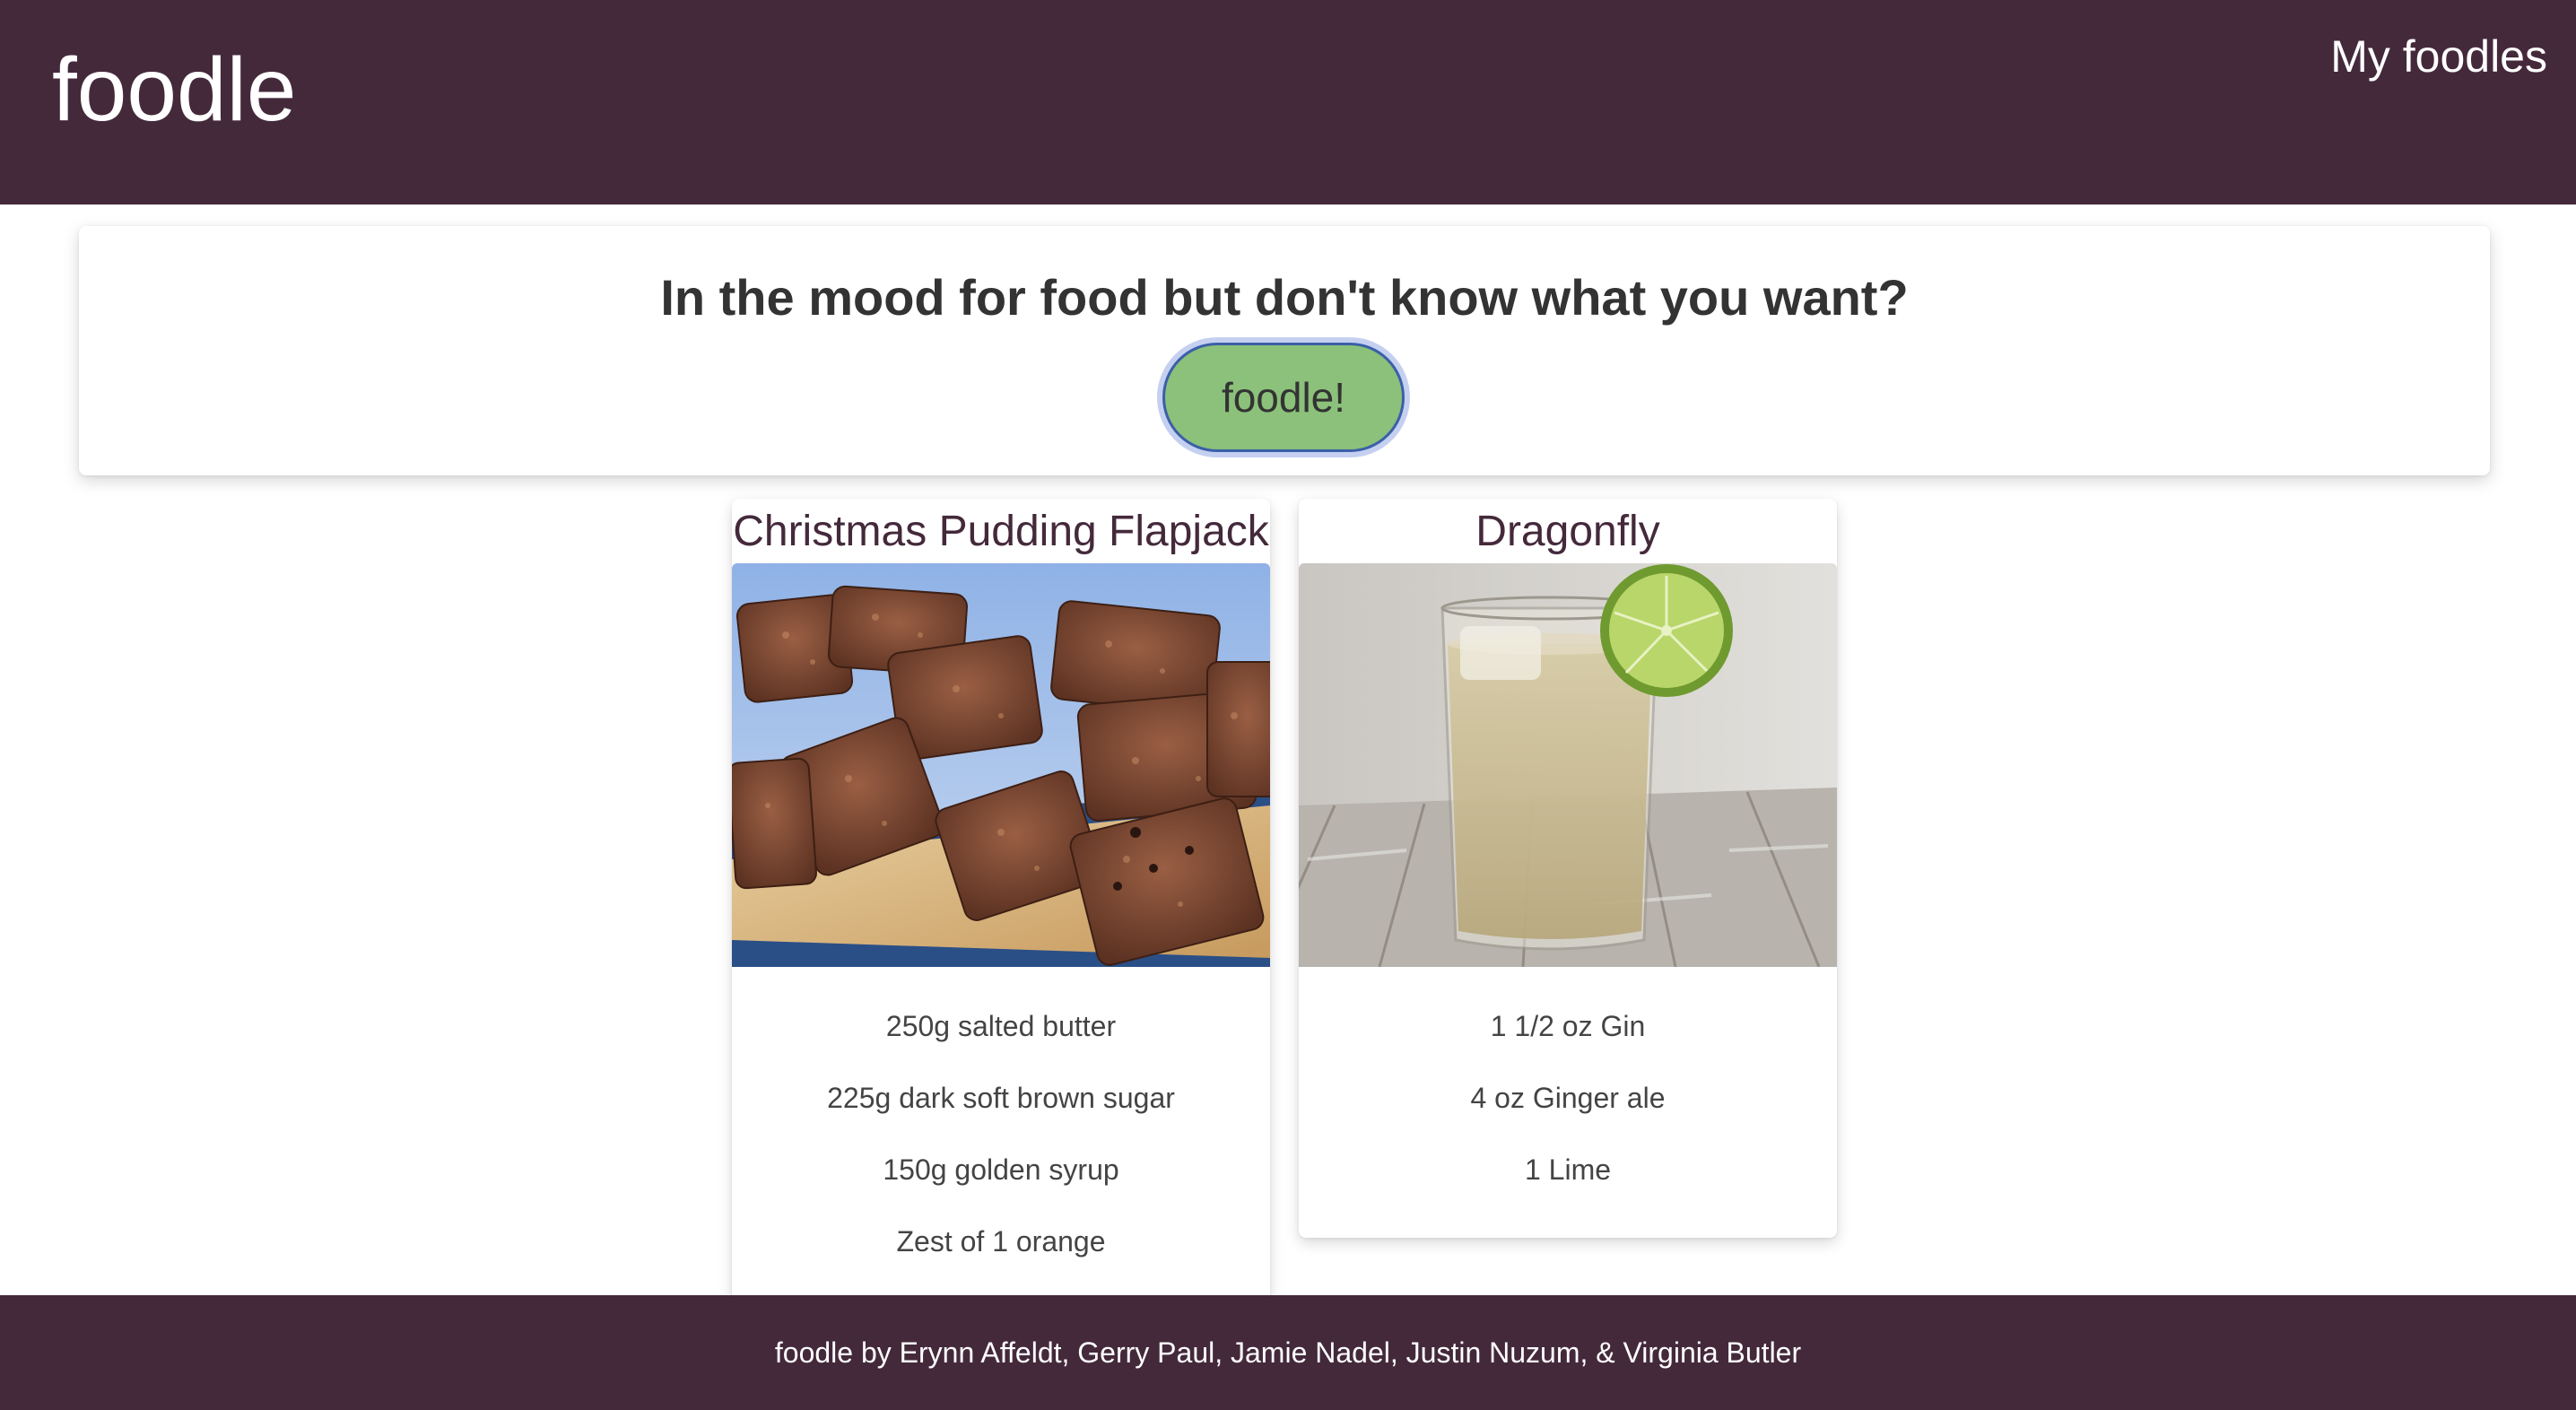 This screenshot has width=2576, height=1410. I want to click on ingredient-item: Zest of 1 orange, so click(1001, 1242).